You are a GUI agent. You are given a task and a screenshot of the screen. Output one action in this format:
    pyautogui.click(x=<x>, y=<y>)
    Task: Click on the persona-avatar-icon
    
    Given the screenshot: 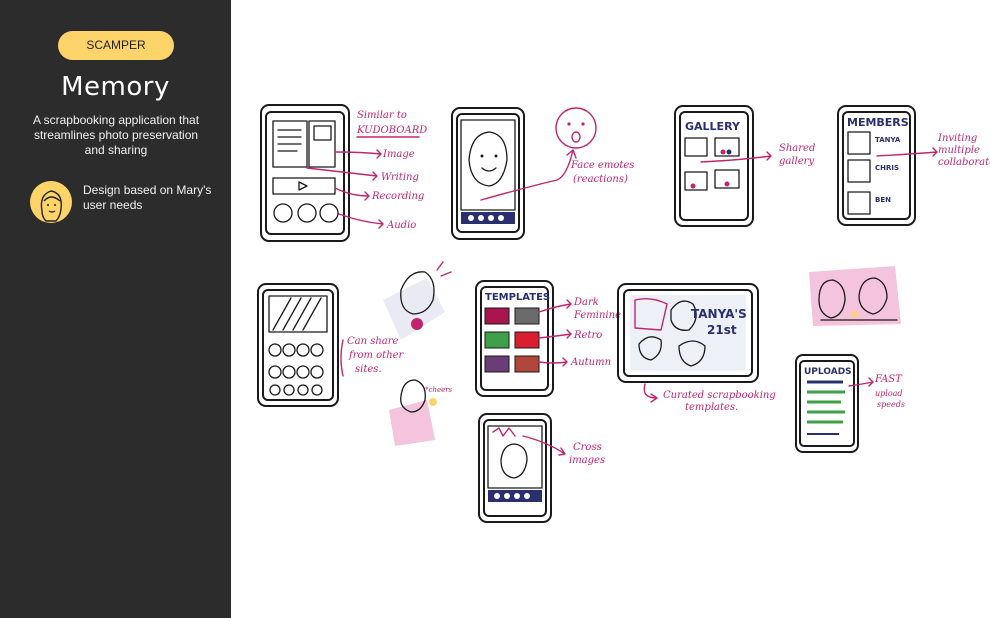 What is the action you would take?
    pyautogui.click(x=51, y=206)
    